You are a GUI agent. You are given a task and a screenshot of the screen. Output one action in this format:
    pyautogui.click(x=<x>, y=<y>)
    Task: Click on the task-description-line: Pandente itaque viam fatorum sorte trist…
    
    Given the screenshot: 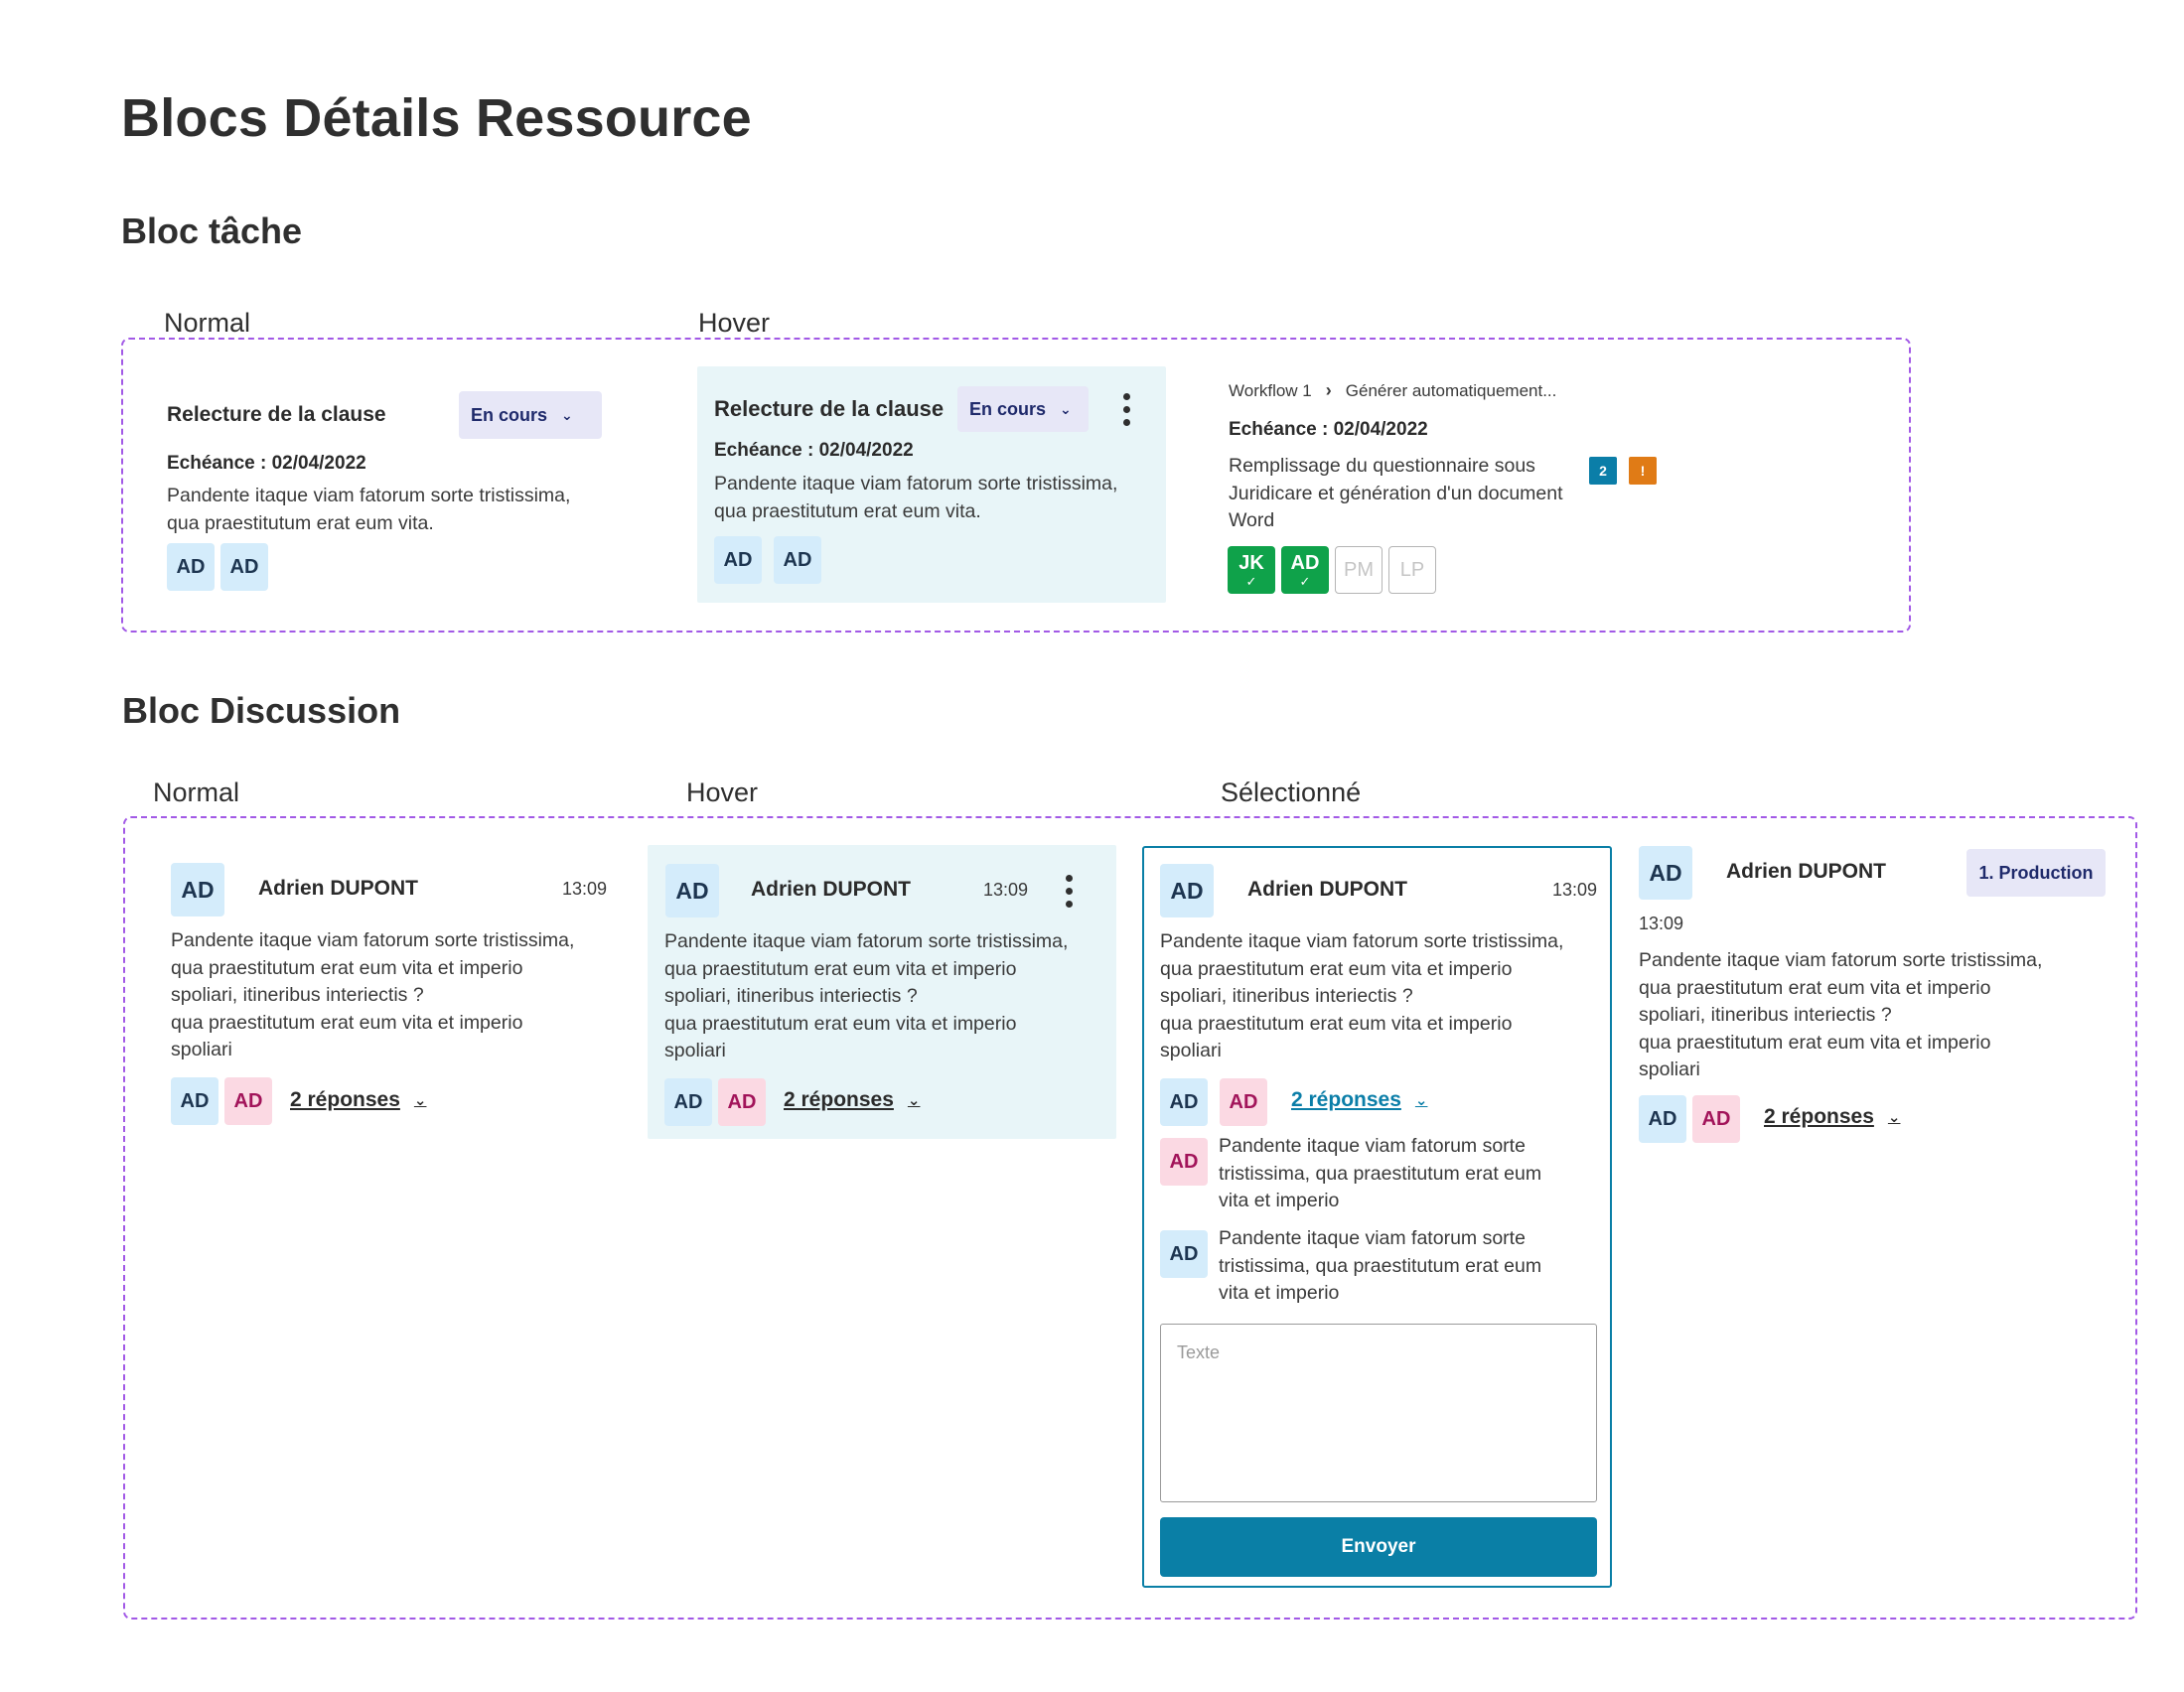 What is the action you would take?
    pyautogui.click(x=916, y=483)
    